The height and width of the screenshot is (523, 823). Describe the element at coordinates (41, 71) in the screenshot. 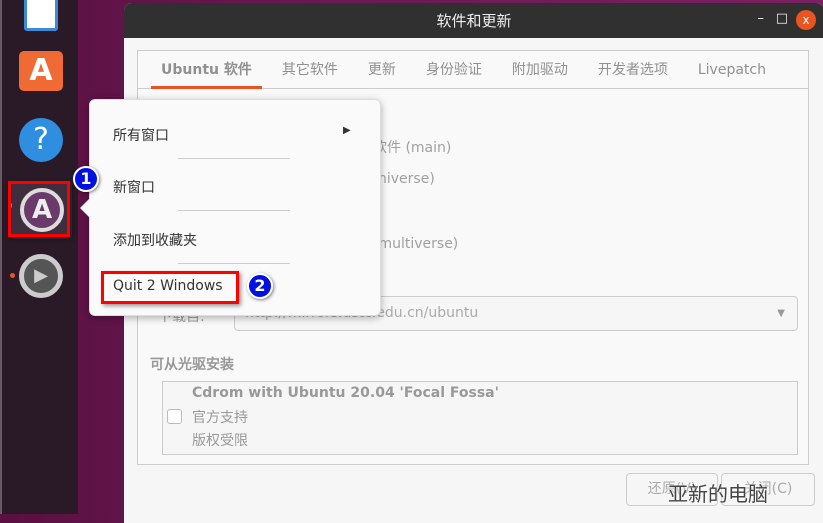

I see `software-store-icon: A` at that location.